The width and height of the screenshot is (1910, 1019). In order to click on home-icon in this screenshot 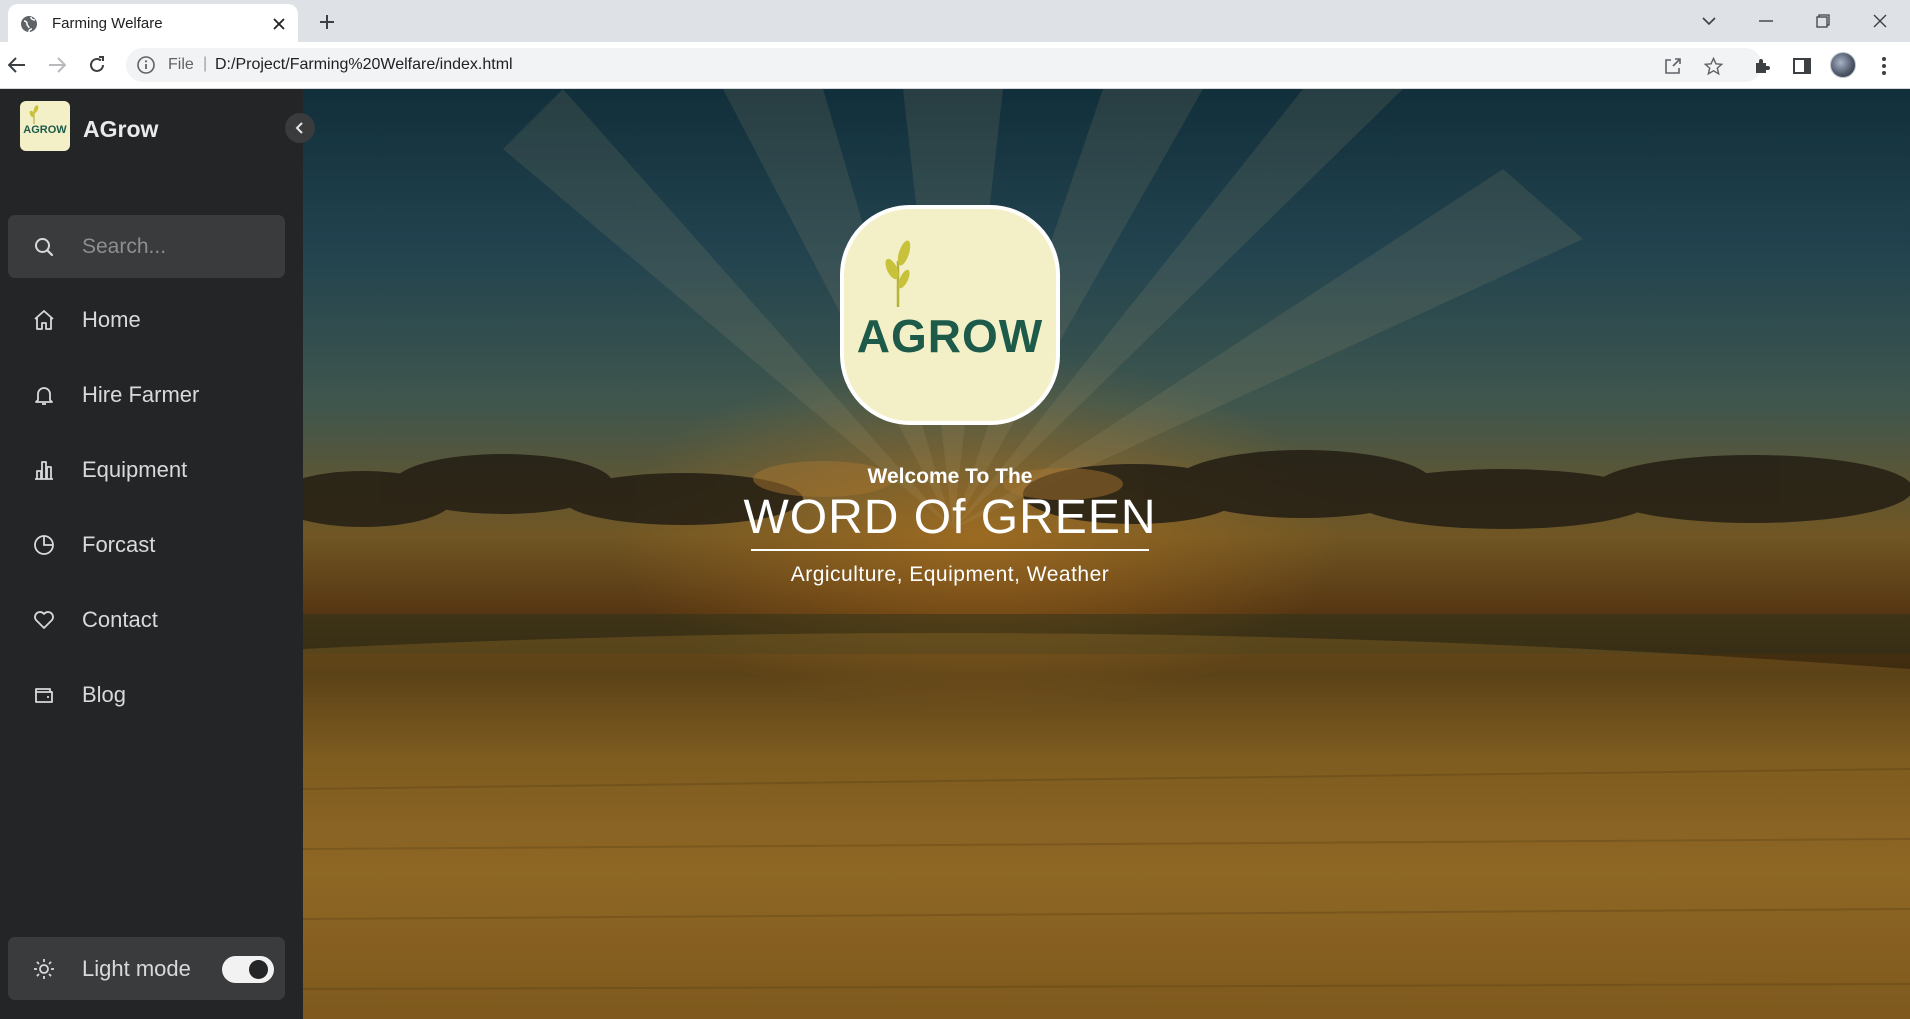, I will do `click(44, 320)`.